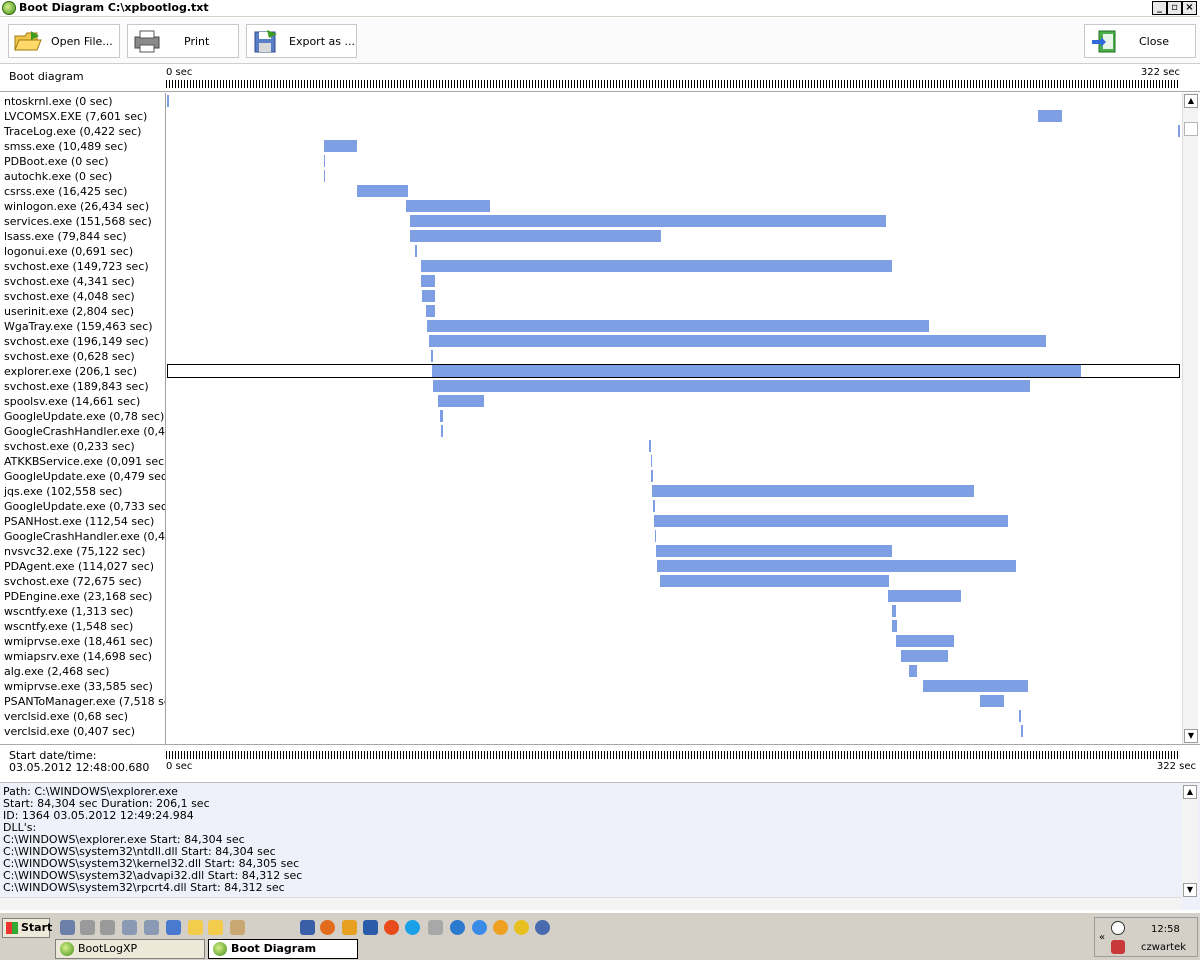 This screenshot has height=960, width=1200. What do you see at coordinates (1189, 8) in the screenshot?
I see `close-window-button: ×` at bounding box center [1189, 8].